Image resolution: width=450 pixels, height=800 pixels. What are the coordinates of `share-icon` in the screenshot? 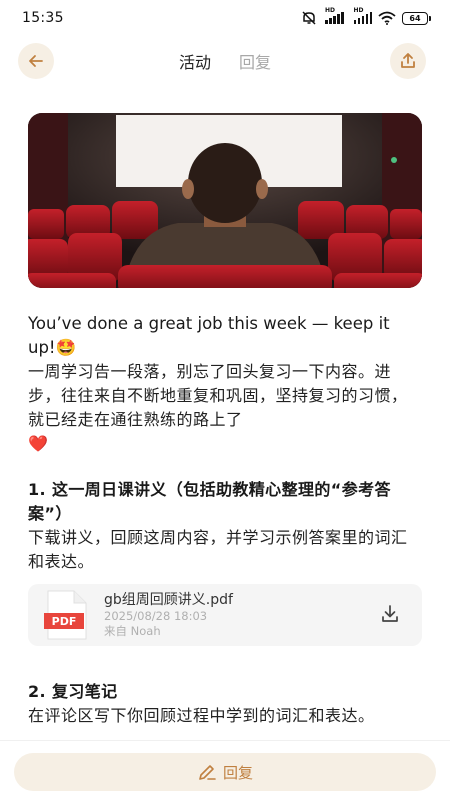 It's located at (408, 60).